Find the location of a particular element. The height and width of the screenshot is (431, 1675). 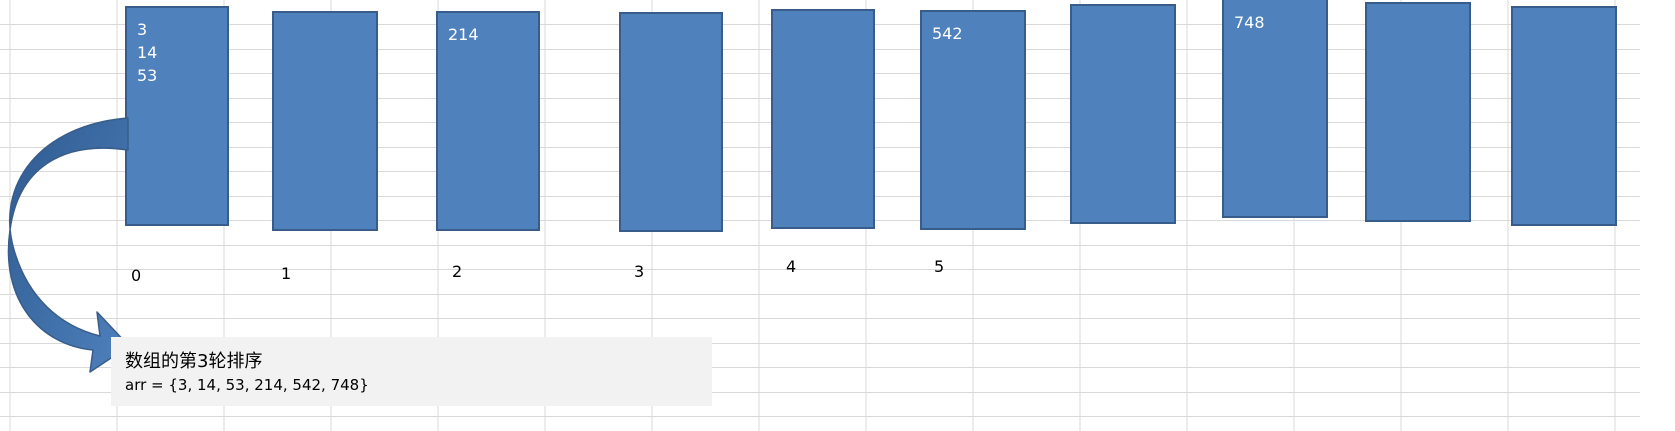

caption-array: arr = {3, 14, 53, 214, 542, 748} is located at coordinates (247, 385).